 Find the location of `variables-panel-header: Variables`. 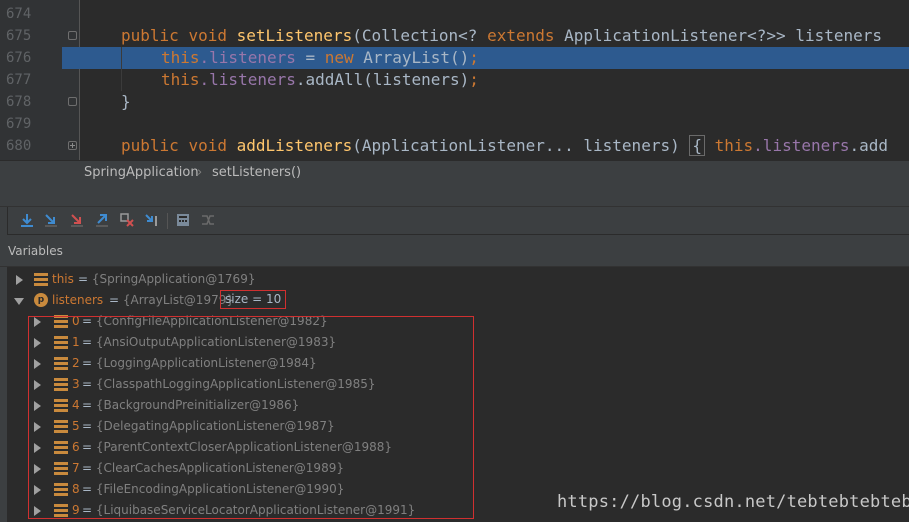

variables-panel-header: Variables is located at coordinates (454, 251).